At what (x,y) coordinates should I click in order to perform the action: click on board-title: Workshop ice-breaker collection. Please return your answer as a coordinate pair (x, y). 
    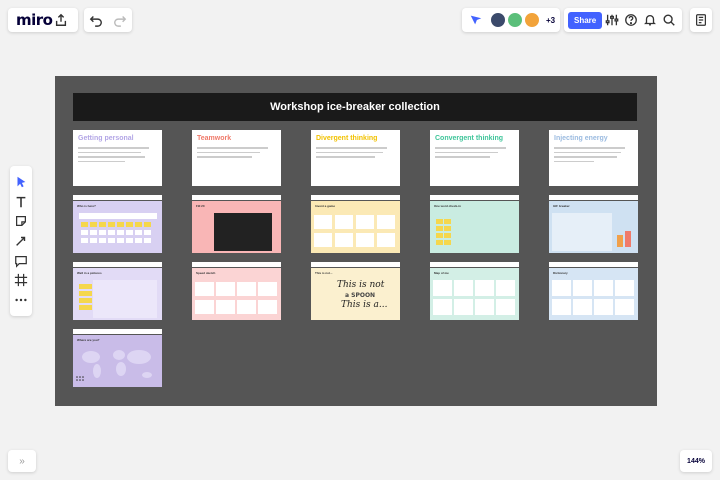
    Looking at the image, I should click on (355, 107).